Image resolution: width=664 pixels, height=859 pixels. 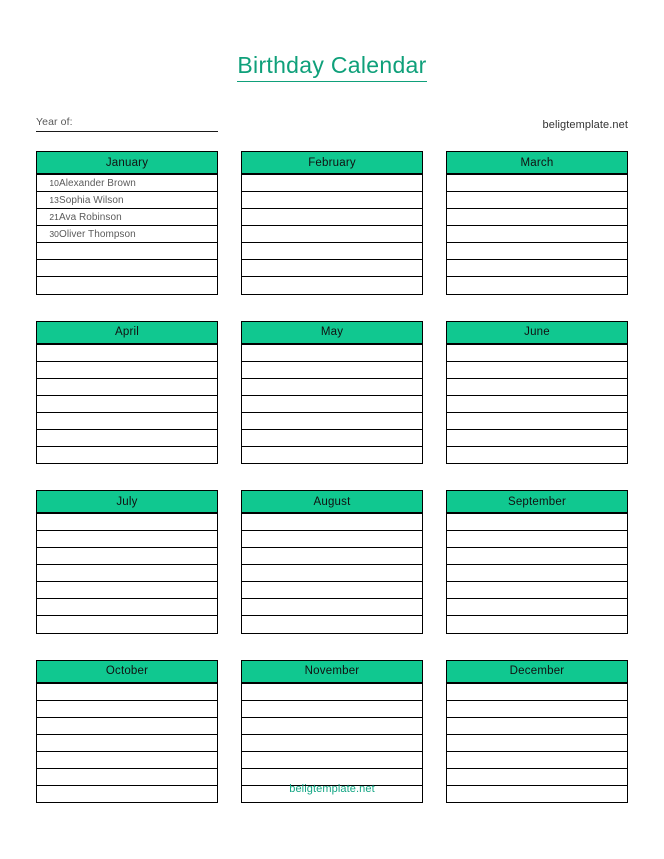 What do you see at coordinates (138, 217) in the screenshot?
I see `entry-name-cell: Ava Robinson` at bounding box center [138, 217].